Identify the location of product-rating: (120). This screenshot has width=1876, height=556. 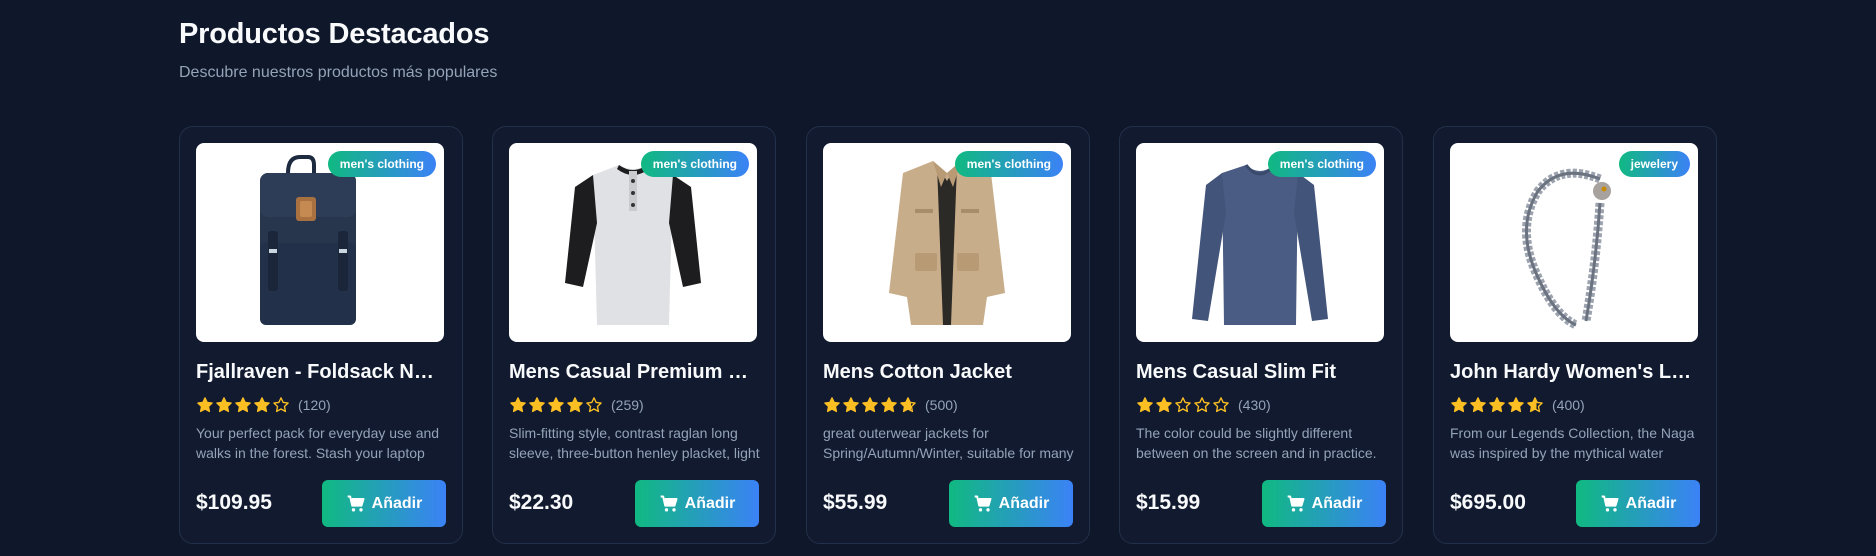
(263, 405).